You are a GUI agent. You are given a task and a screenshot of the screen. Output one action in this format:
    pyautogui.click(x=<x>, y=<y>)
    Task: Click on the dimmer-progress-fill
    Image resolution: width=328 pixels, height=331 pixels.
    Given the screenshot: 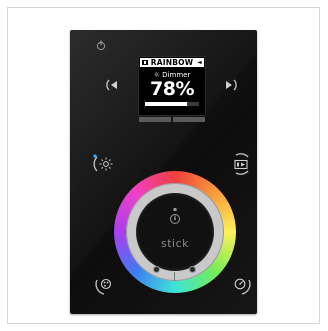 What is the action you would take?
    pyautogui.click(x=166, y=104)
    